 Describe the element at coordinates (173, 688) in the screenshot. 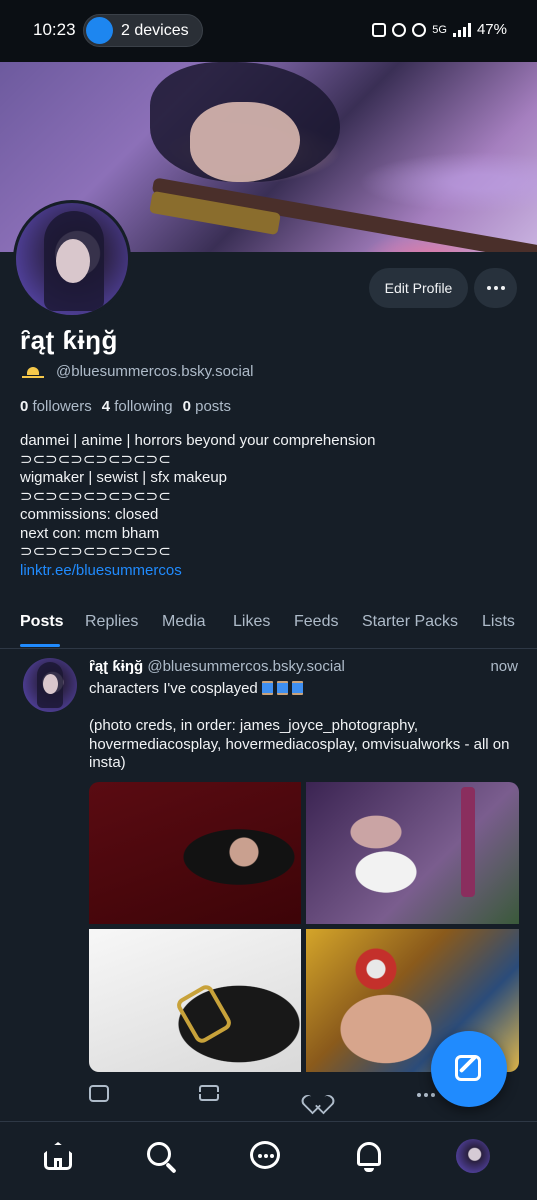

I see `post-text-line: characters I've cosplayed` at that location.